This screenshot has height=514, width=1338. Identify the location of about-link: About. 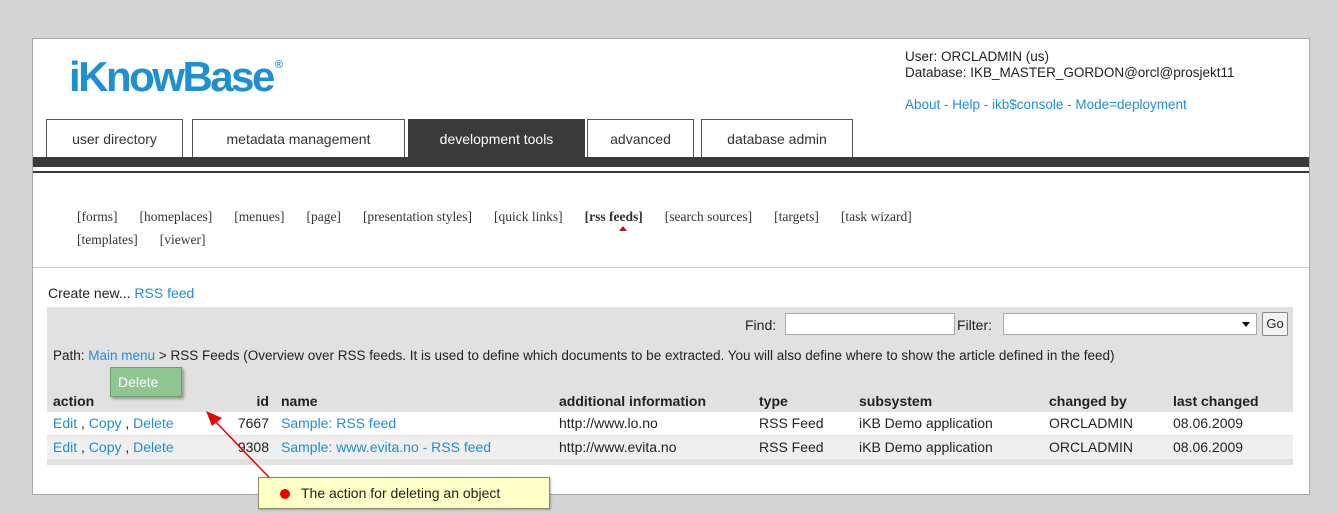
(922, 104).